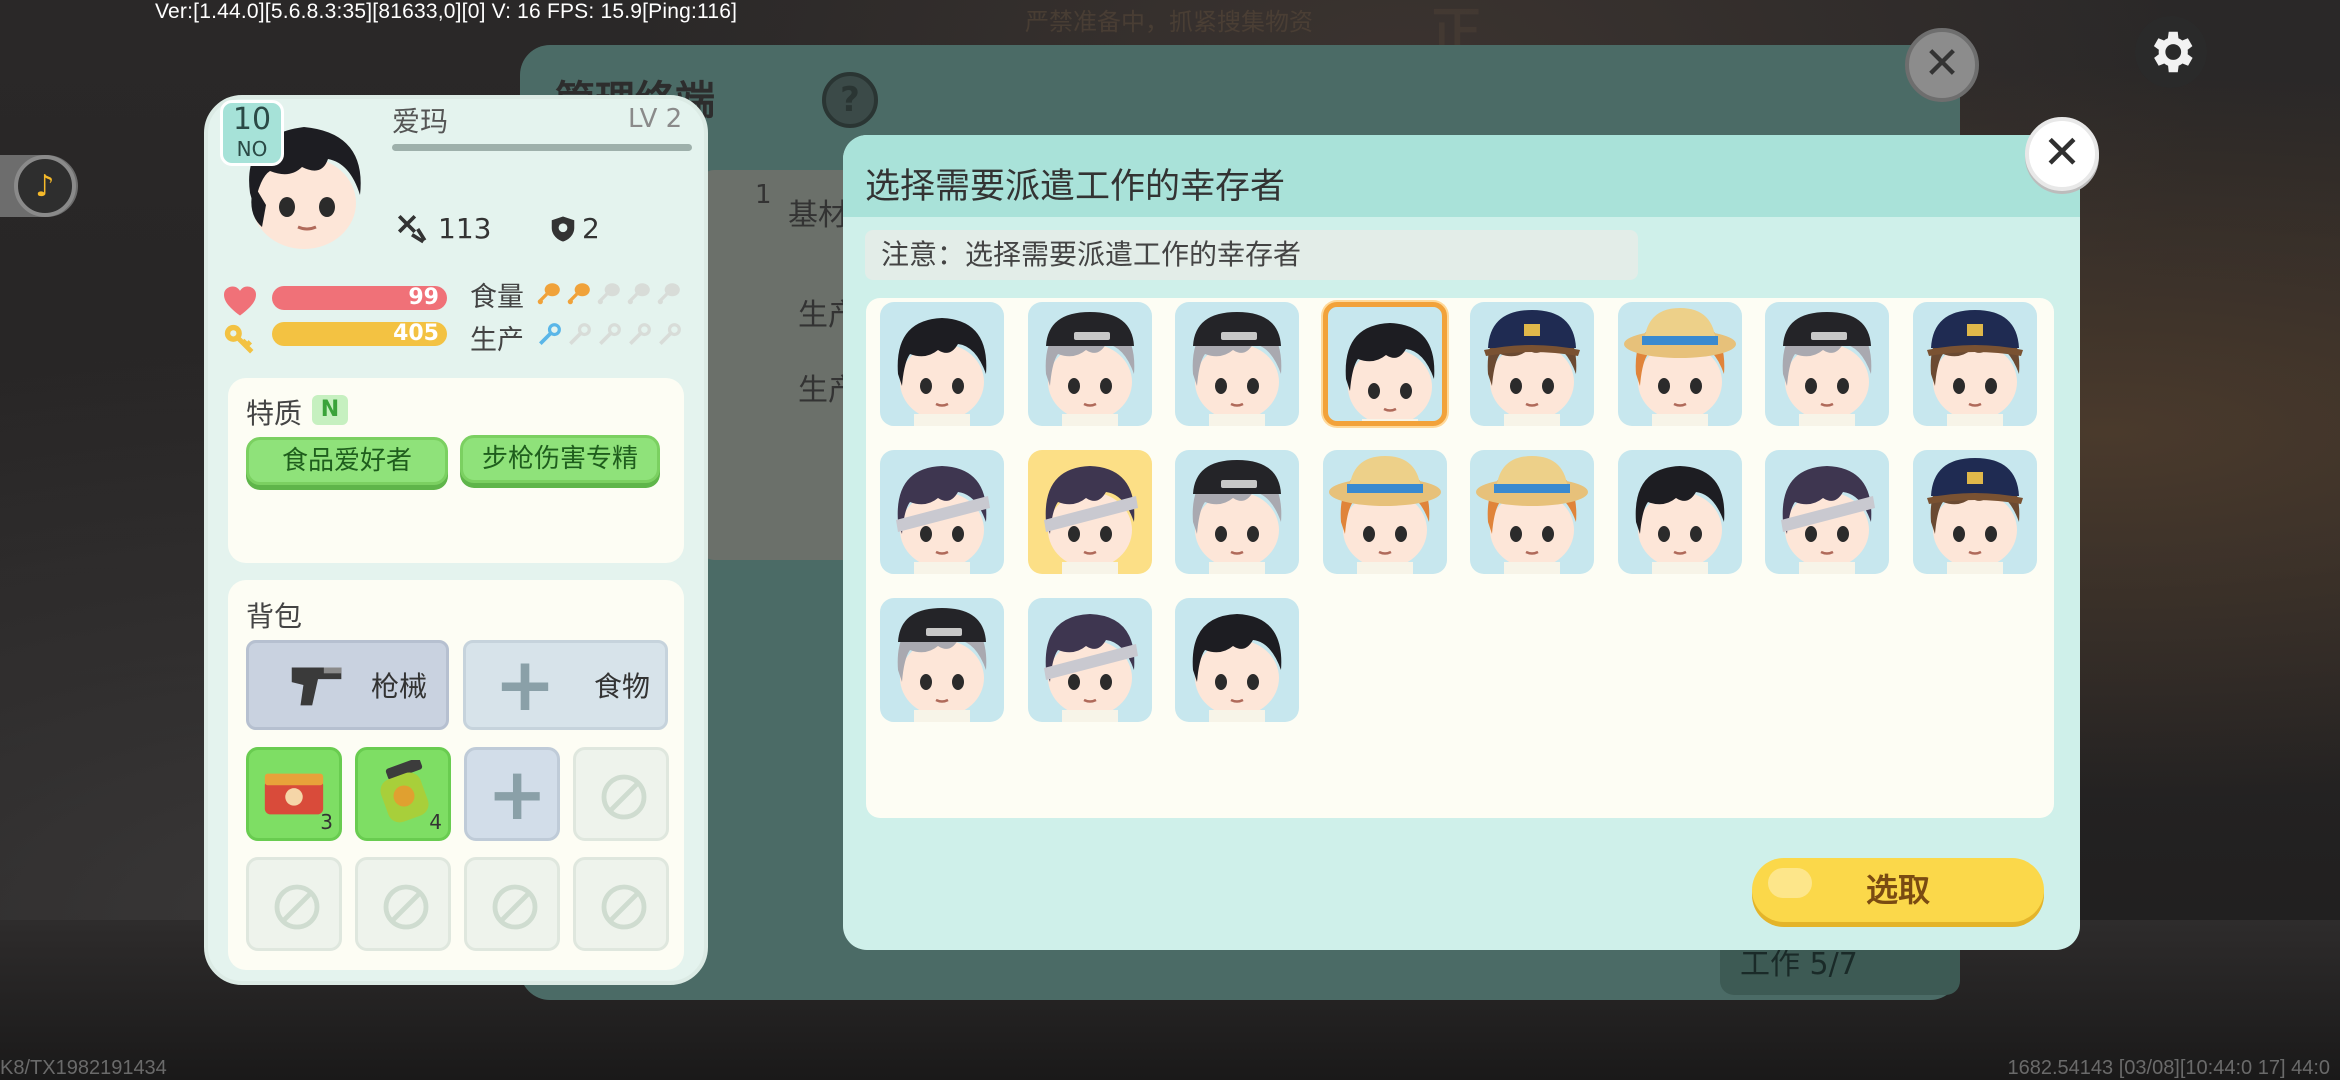 The height and width of the screenshot is (1080, 2340). I want to click on energy-bar: 405, so click(359, 334).